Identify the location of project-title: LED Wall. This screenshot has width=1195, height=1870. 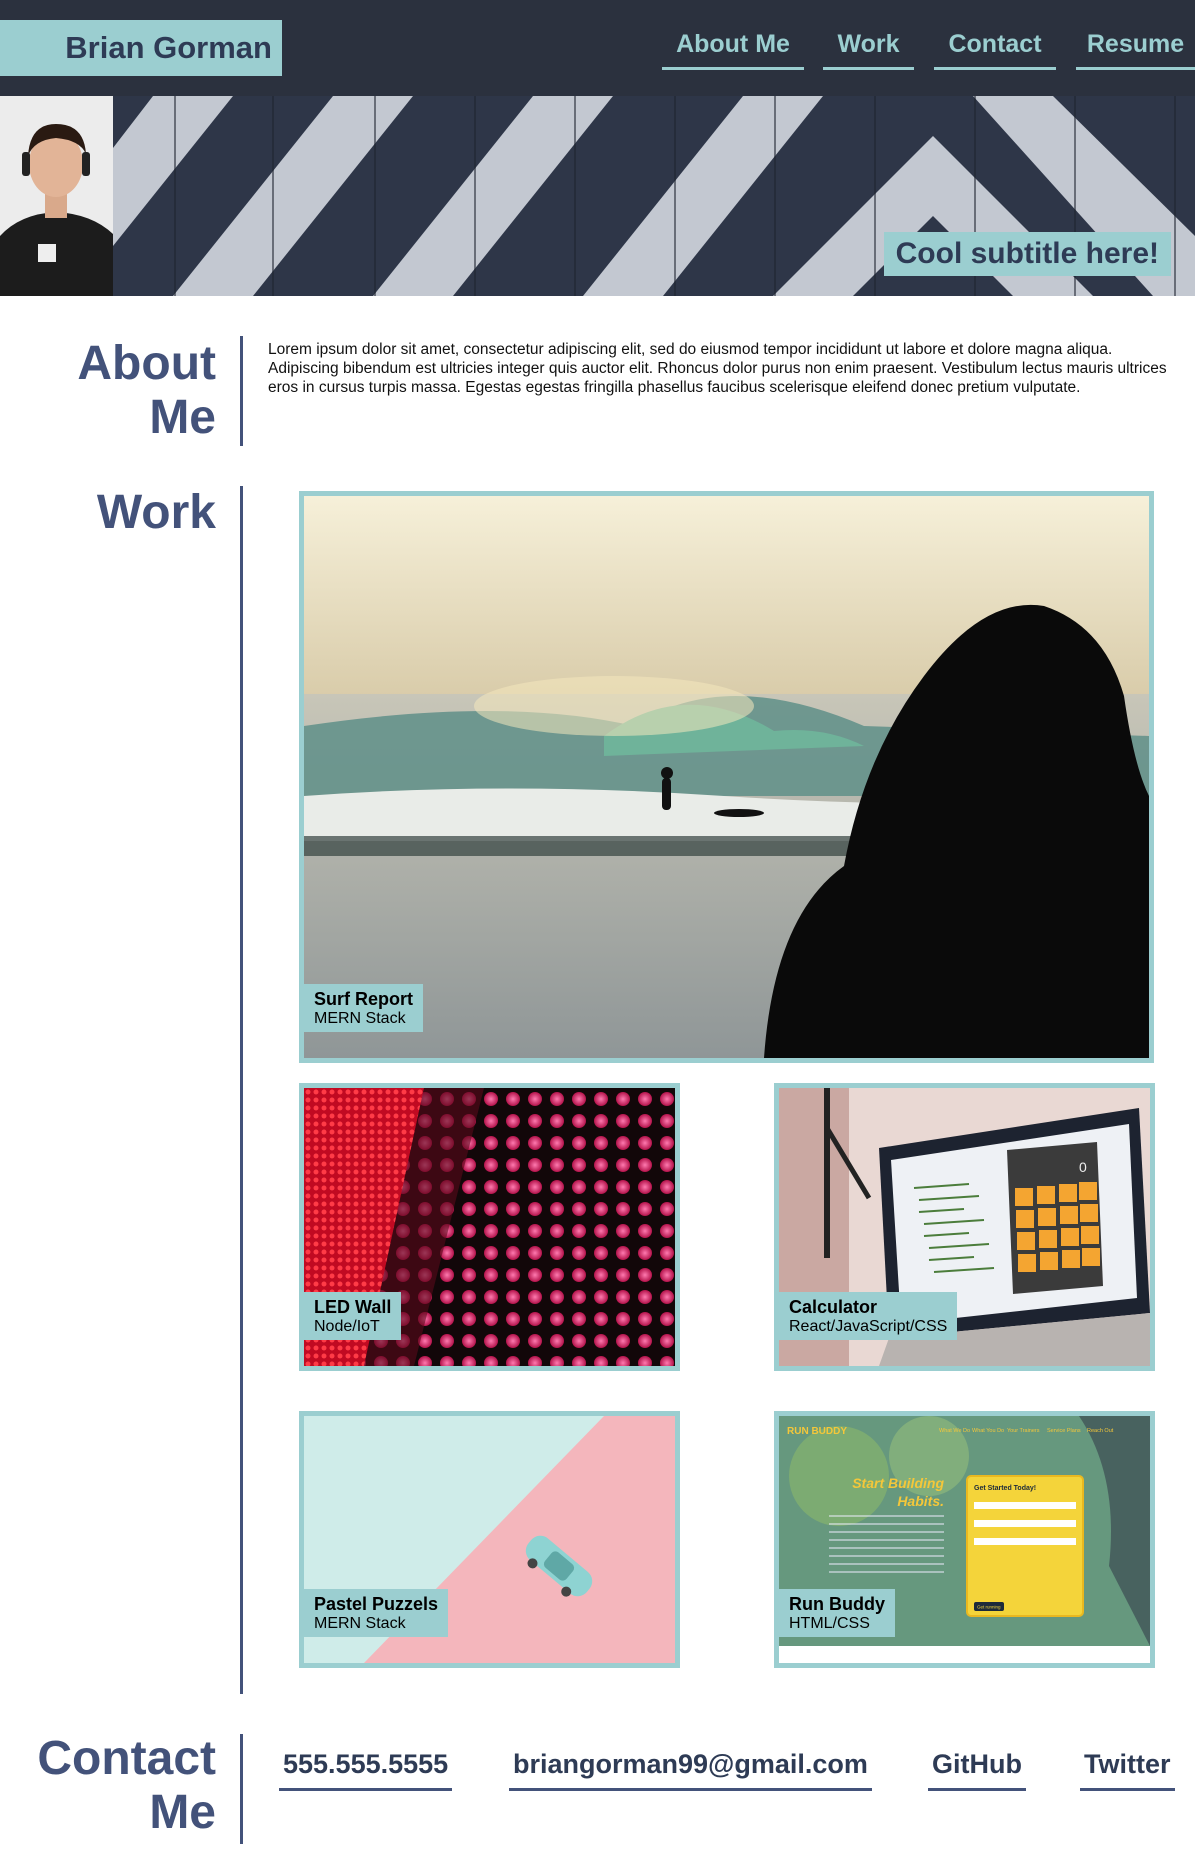
(353, 1307).